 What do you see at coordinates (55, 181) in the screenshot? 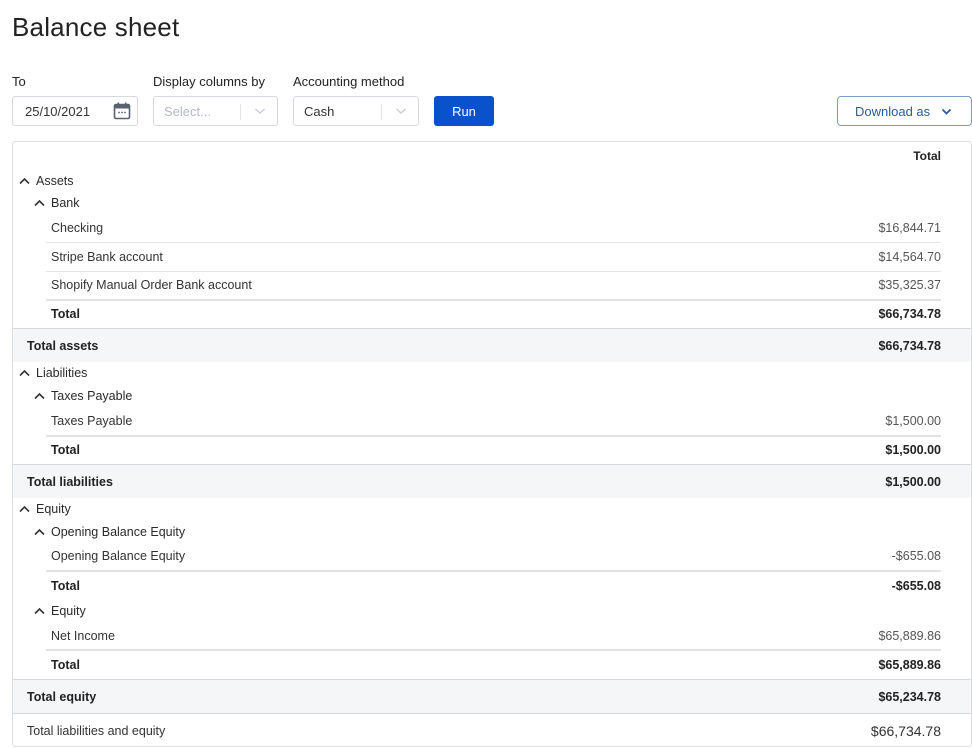
I see `section-label: Assets` at bounding box center [55, 181].